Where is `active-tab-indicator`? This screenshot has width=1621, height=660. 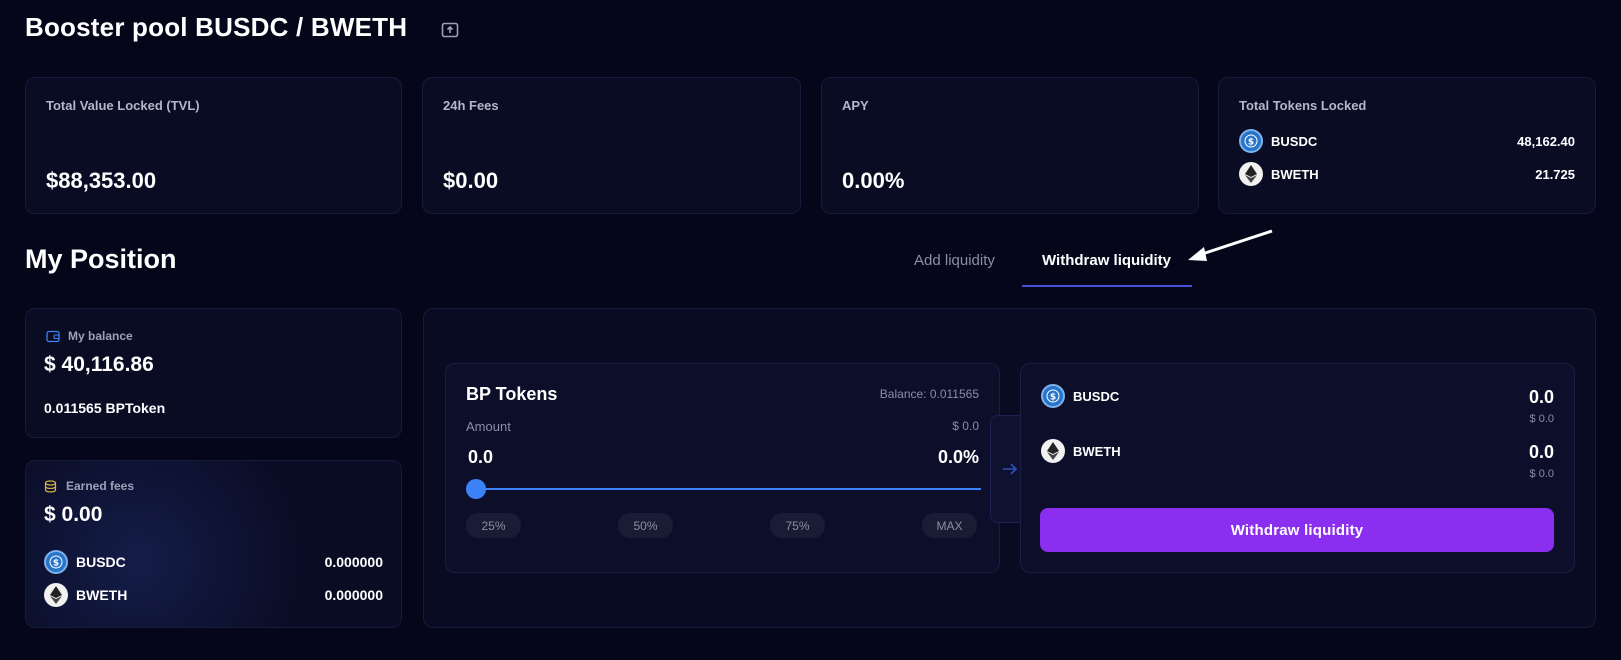
active-tab-indicator is located at coordinates (1107, 286).